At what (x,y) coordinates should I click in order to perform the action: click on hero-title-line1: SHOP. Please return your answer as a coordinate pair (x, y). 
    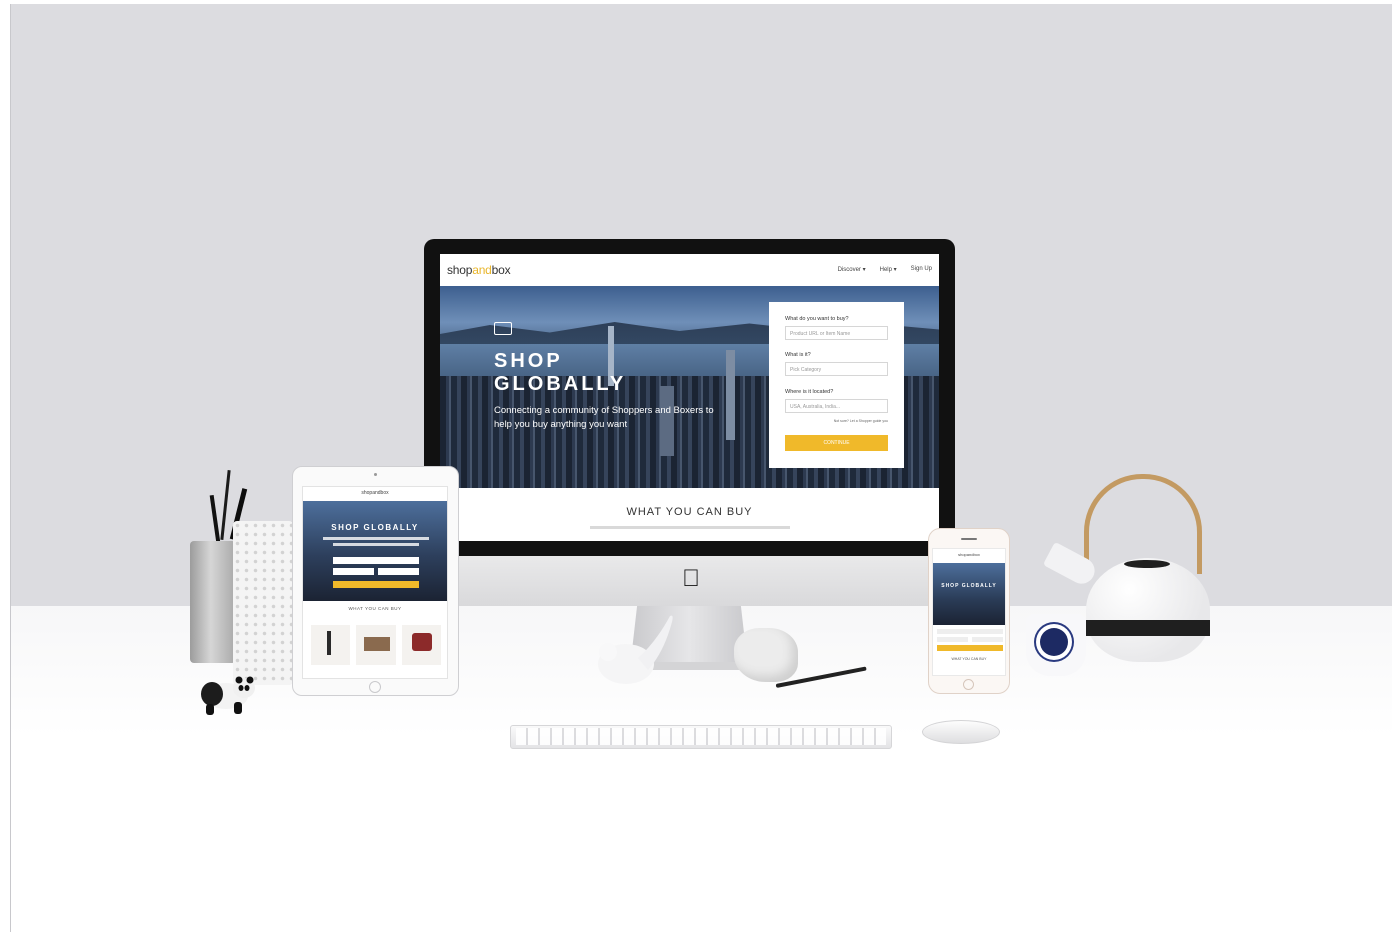
    Looking at the image, I should click on (528, 361).